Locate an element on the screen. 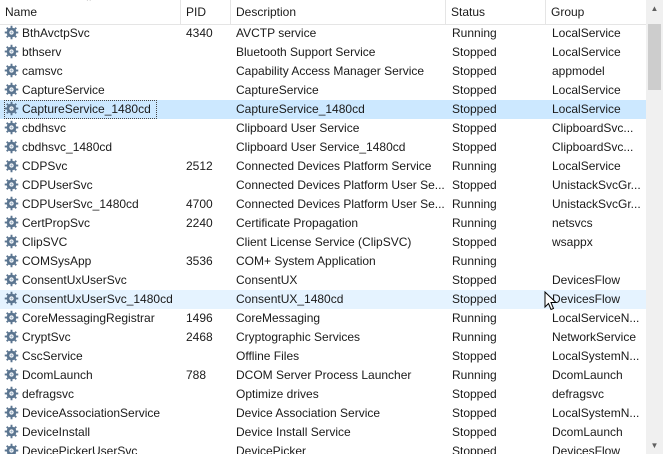 The image size is (663, 454). name-cell-container: cbdhsvc is located at coordinates (90, 128).